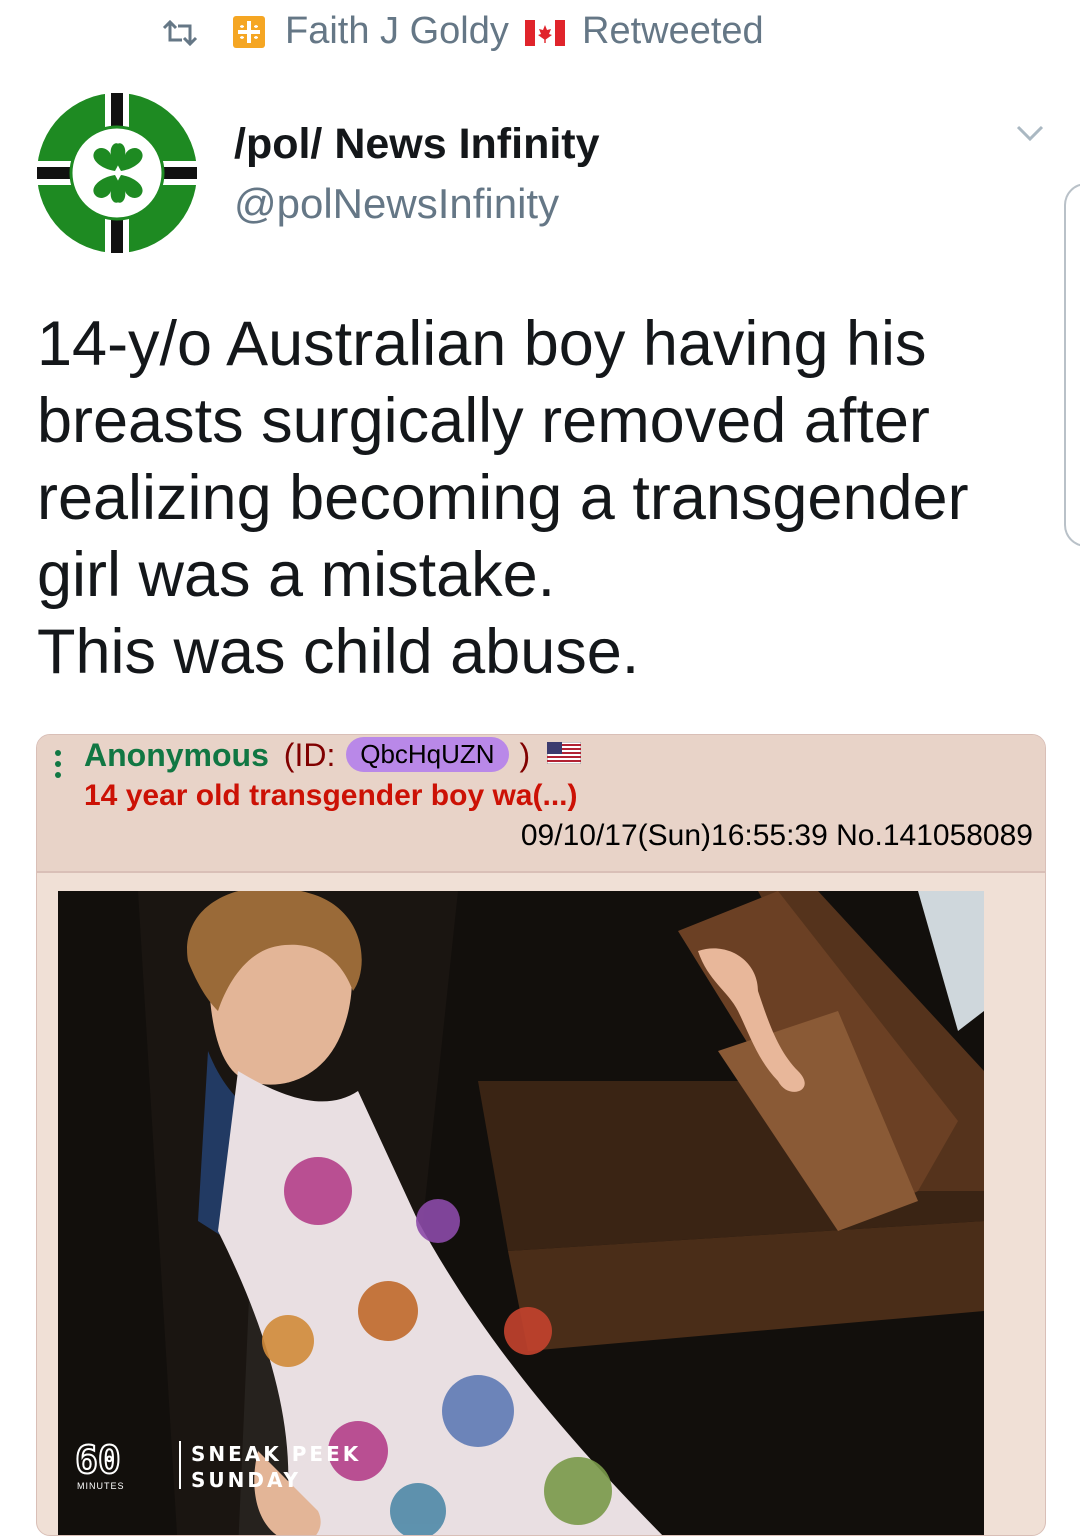 This screenshot has height=1536, width=1080. What do you see at coordinates (249, 32) in the screenshot?
I see `retweeter-avatar` at bounding box center [249, 32].